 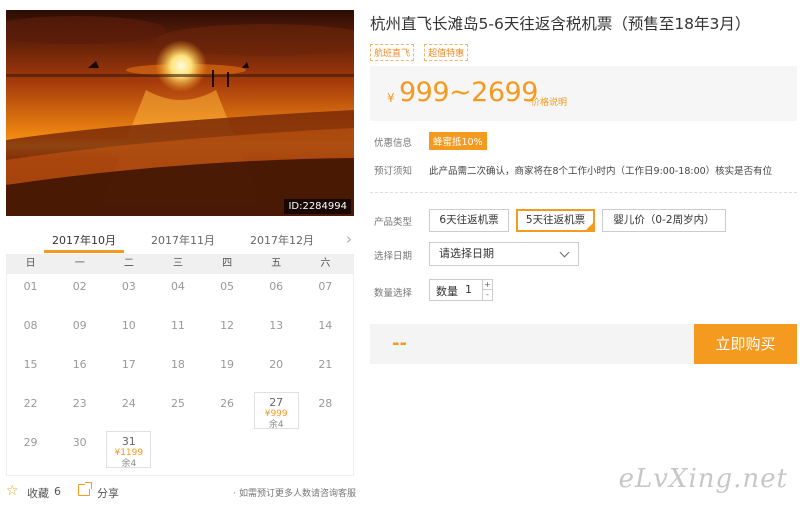 I want to click on calendar-week-row: 15 16 17 18 19 20 21, so click(x=180, y=371).